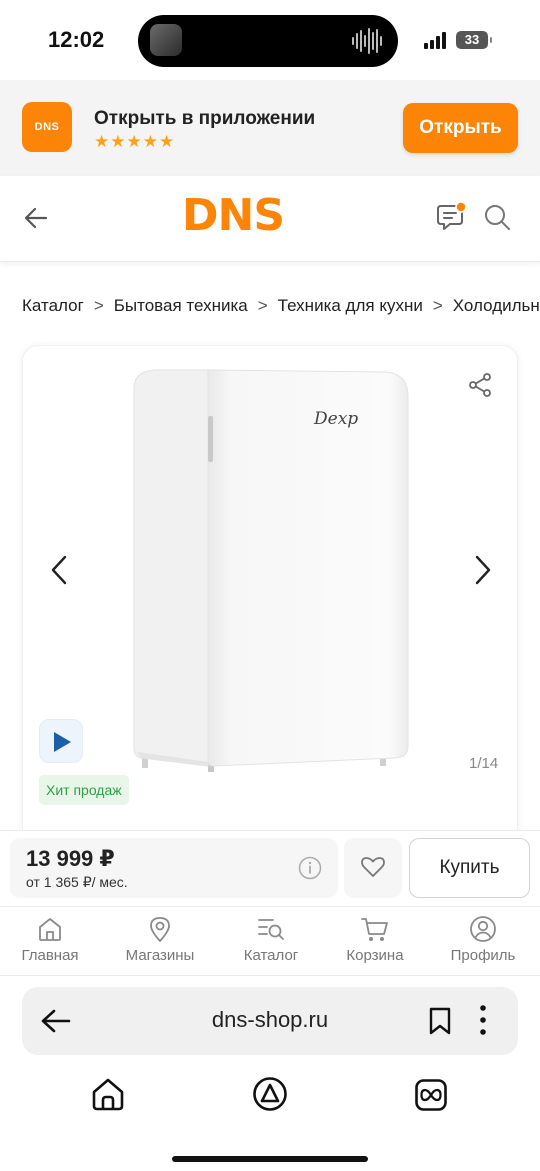 This screenshot has width=540, height=1171. I want to click on home-indicator, so click(270, 1159).